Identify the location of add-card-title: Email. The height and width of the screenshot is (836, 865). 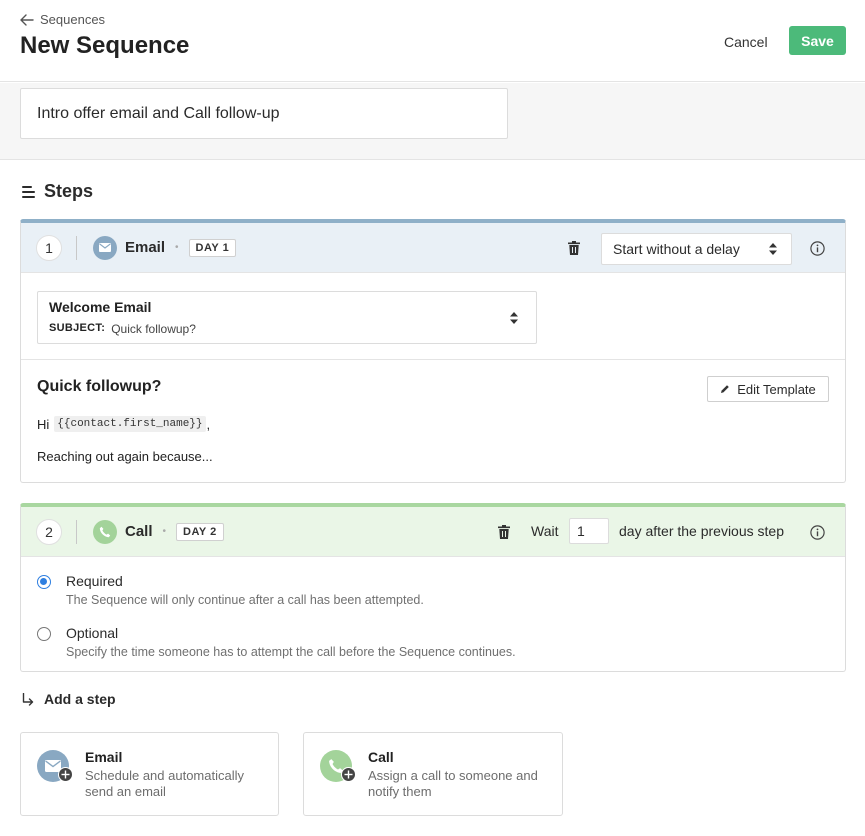
(104, 757).